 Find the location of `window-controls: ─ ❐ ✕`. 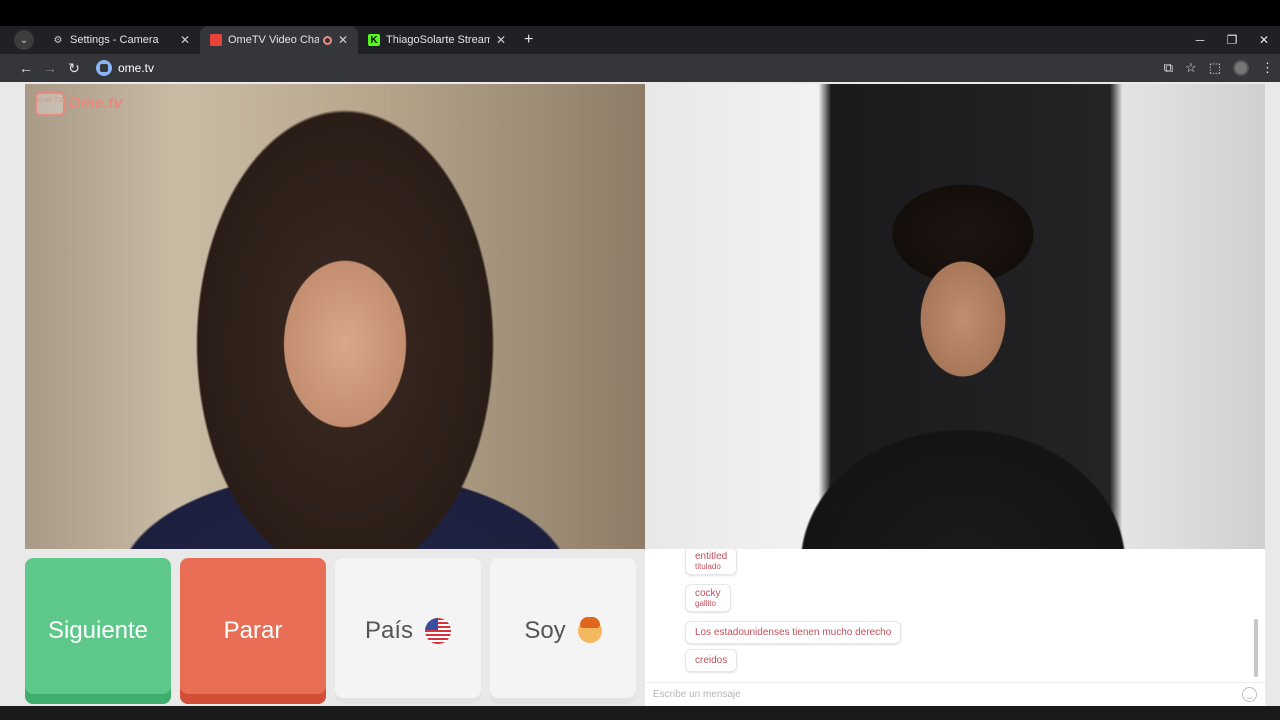

window-controls: ─ ❐ ✕ is located at coordinates (1232, 40).